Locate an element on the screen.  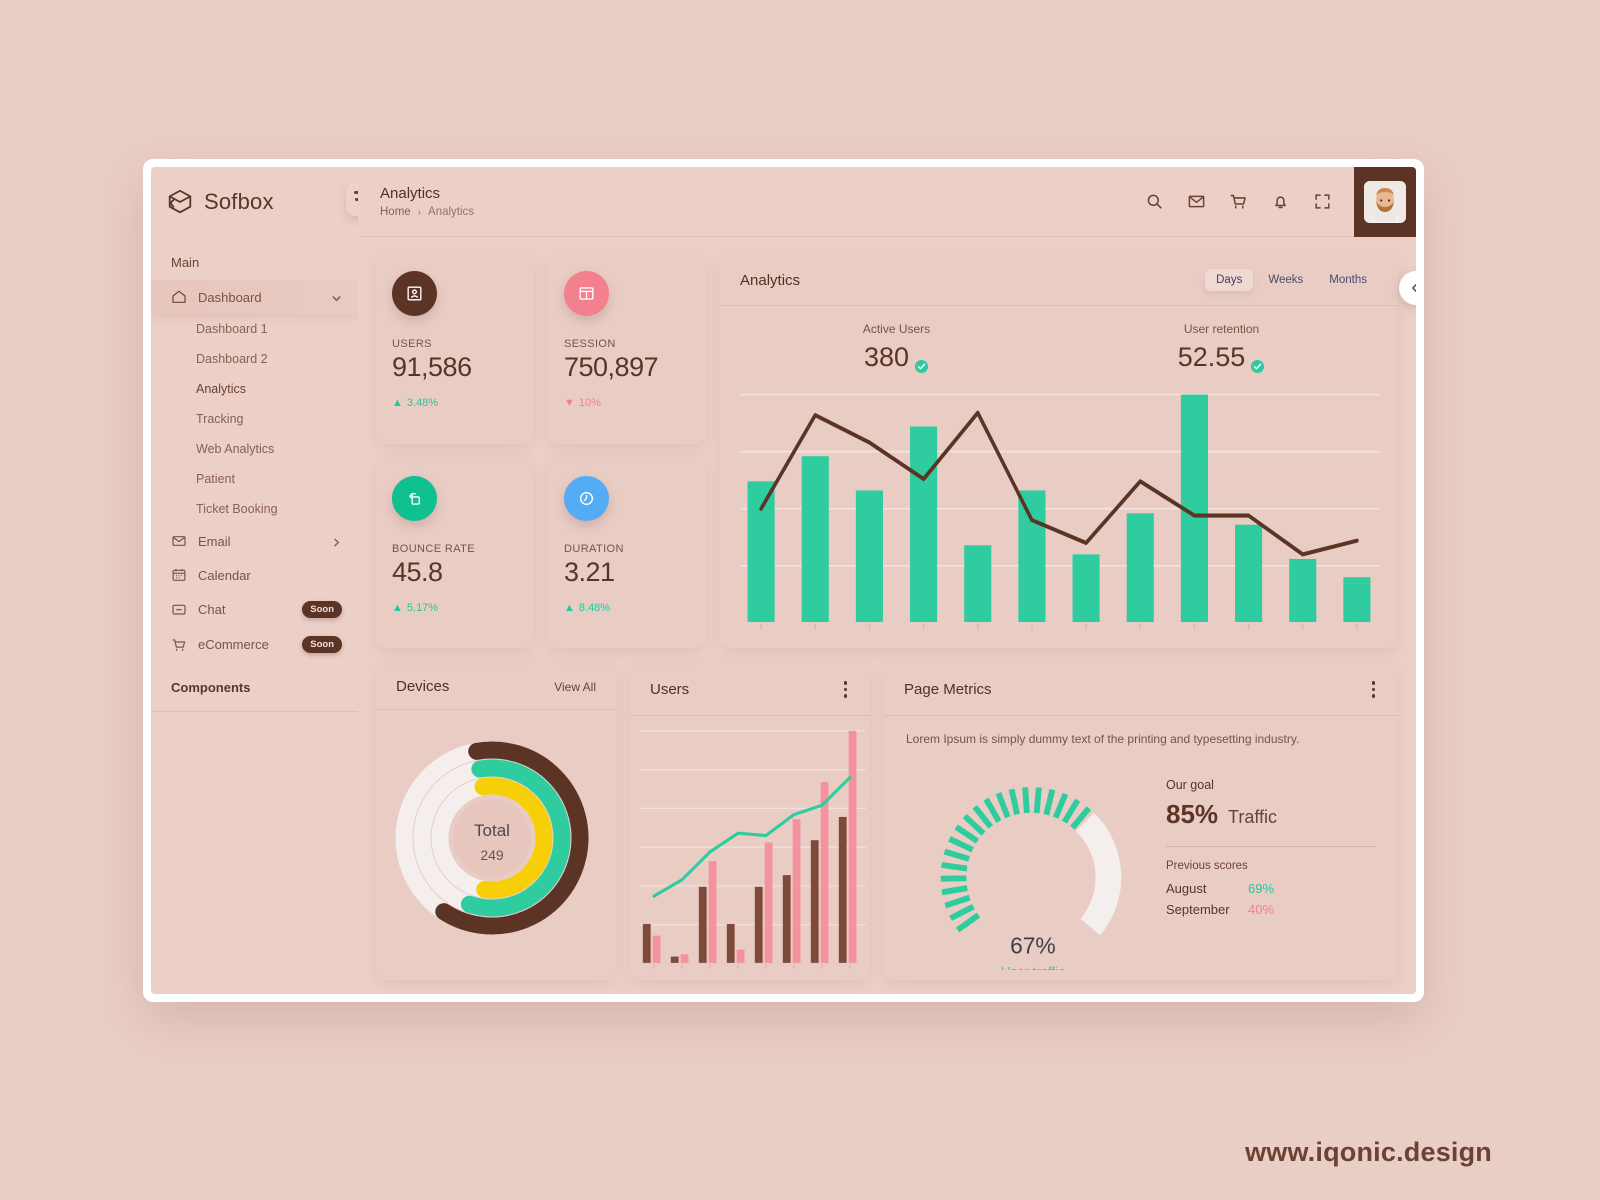
sidebar-item-label: Chat is located at coordinates (212, 609).